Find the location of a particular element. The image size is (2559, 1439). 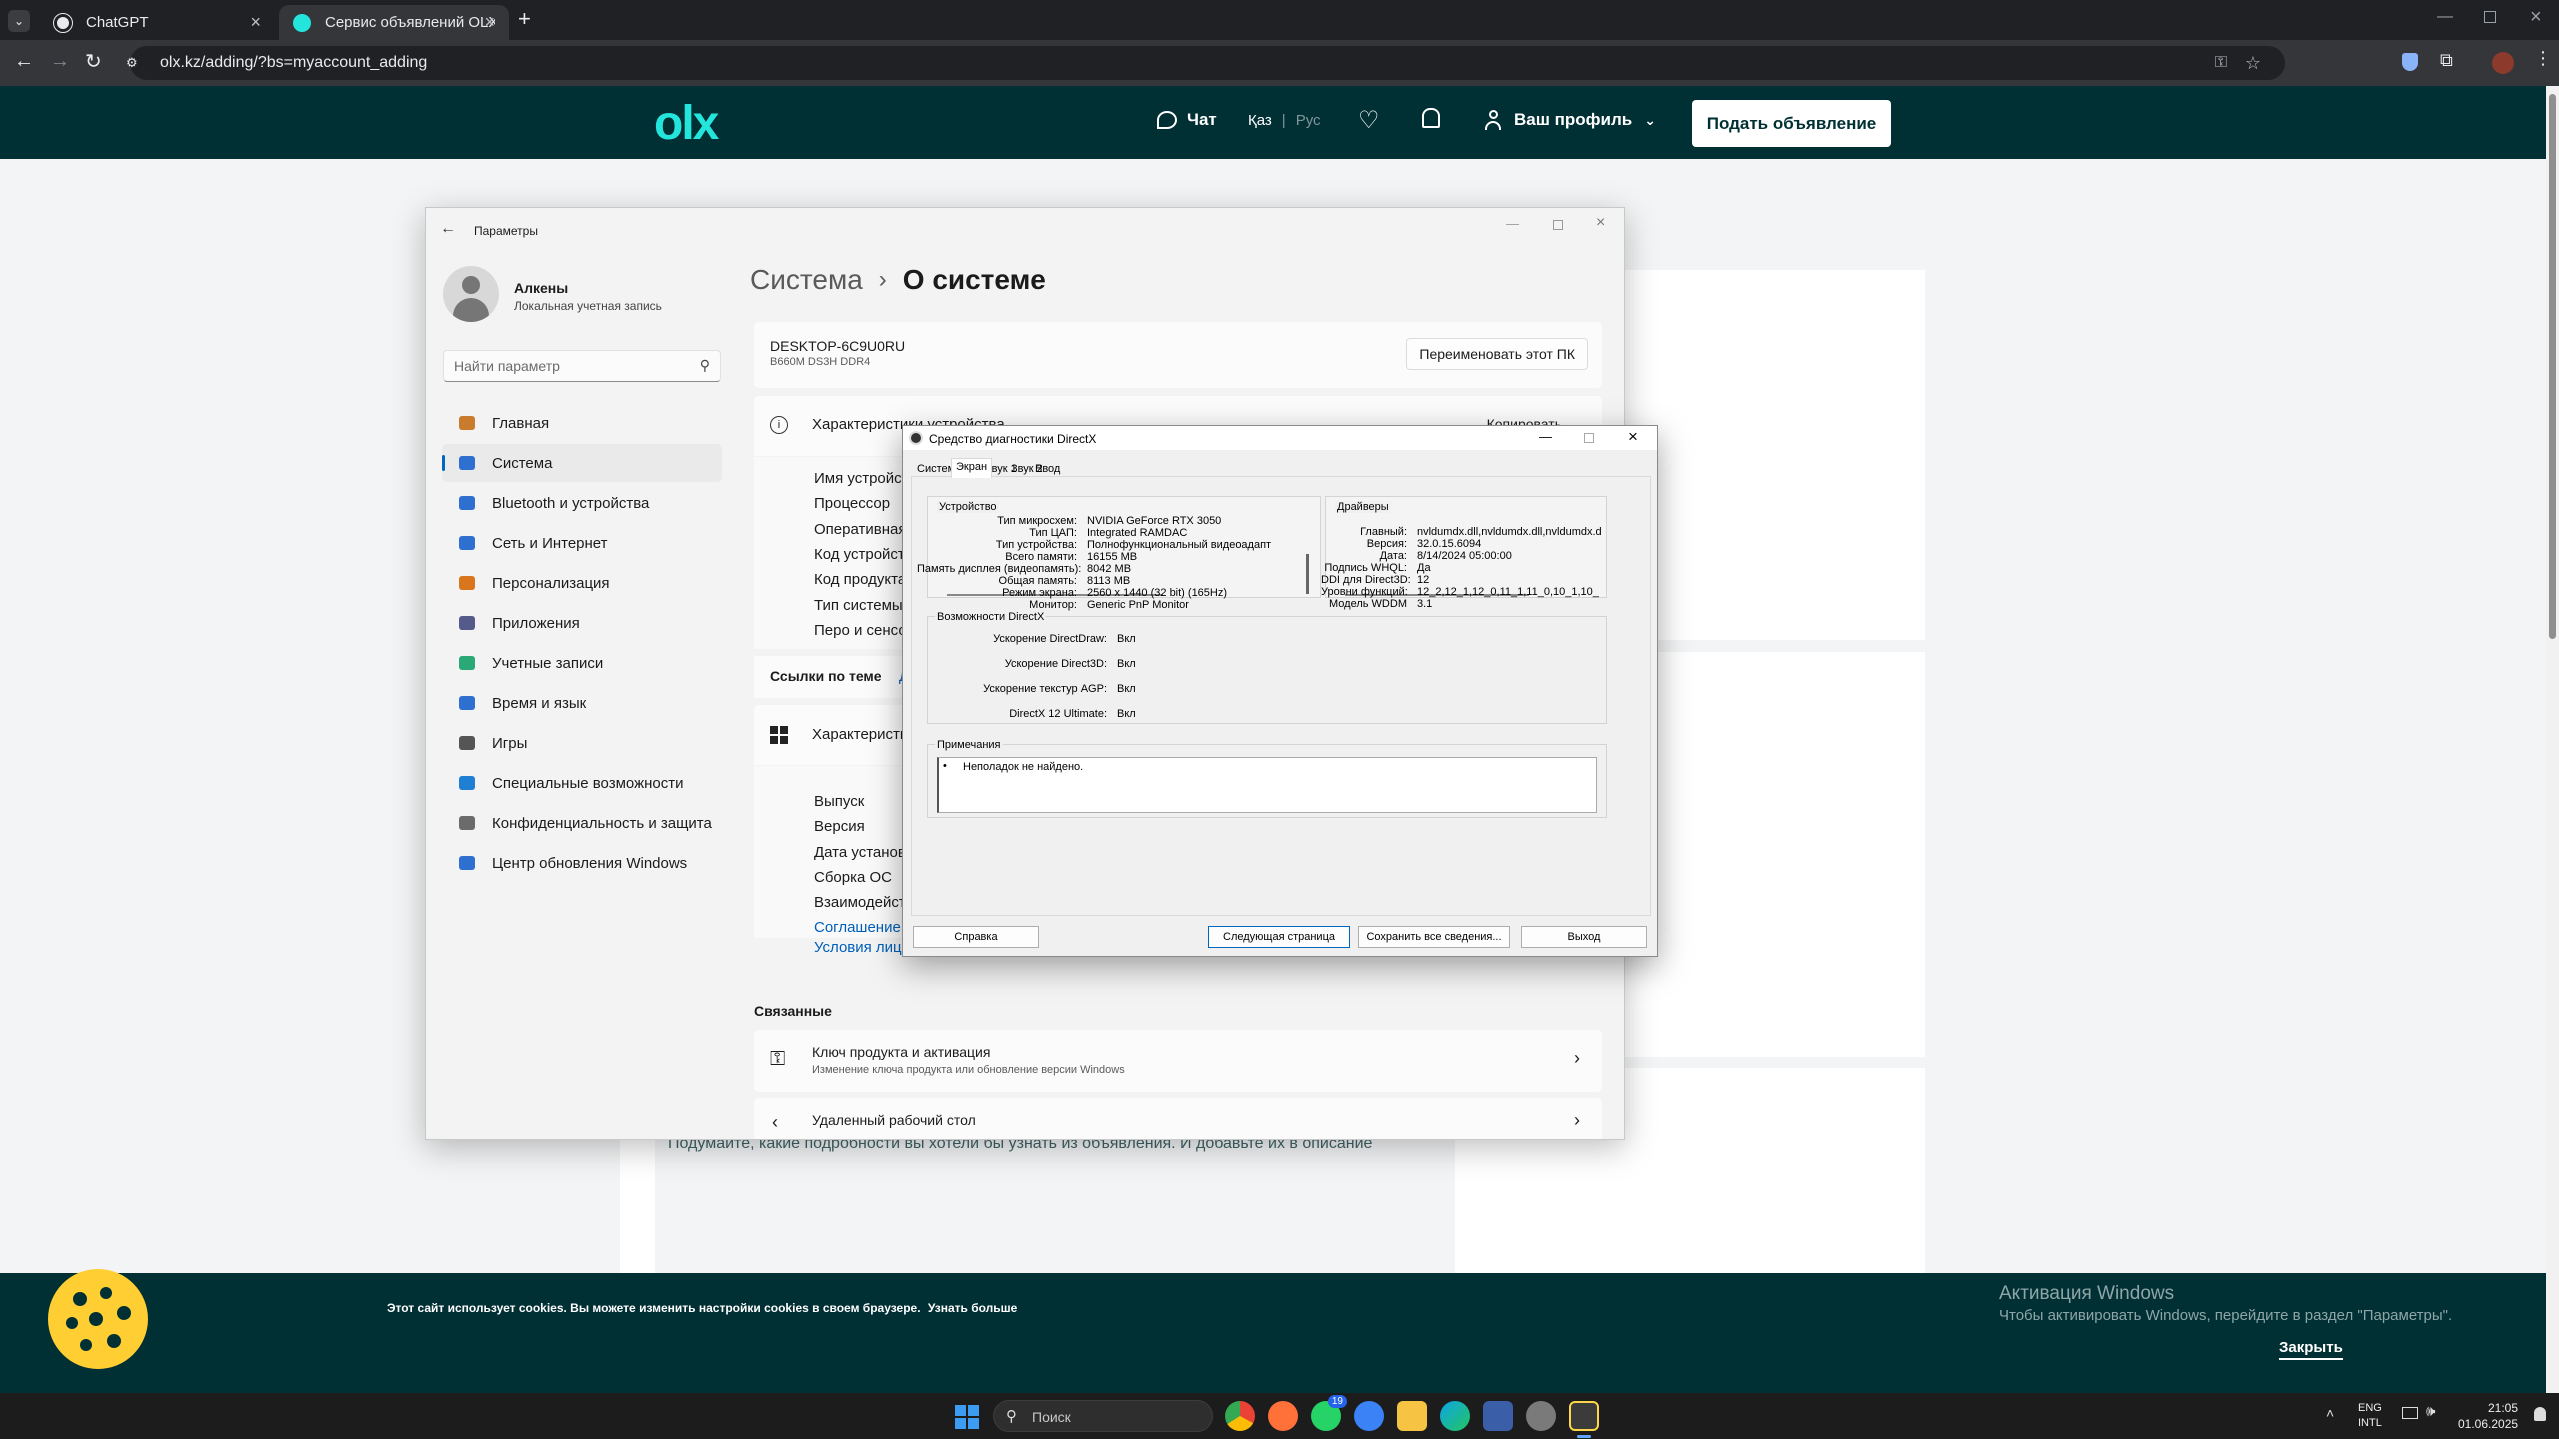

bluetooth-icon is located at coordinates (467, 503).